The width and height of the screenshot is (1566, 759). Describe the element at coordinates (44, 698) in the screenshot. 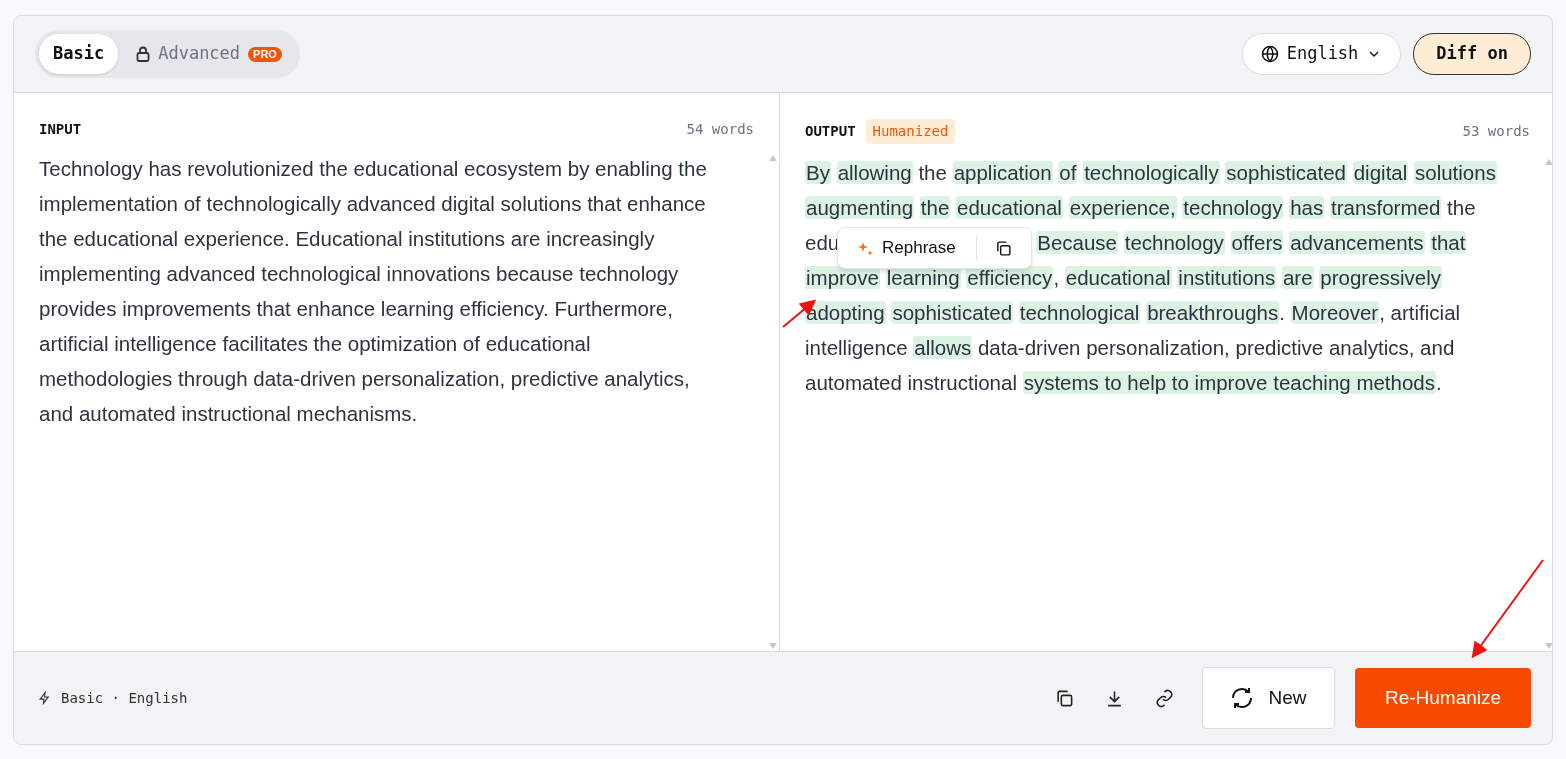

I see `lightning-icon` at that location.